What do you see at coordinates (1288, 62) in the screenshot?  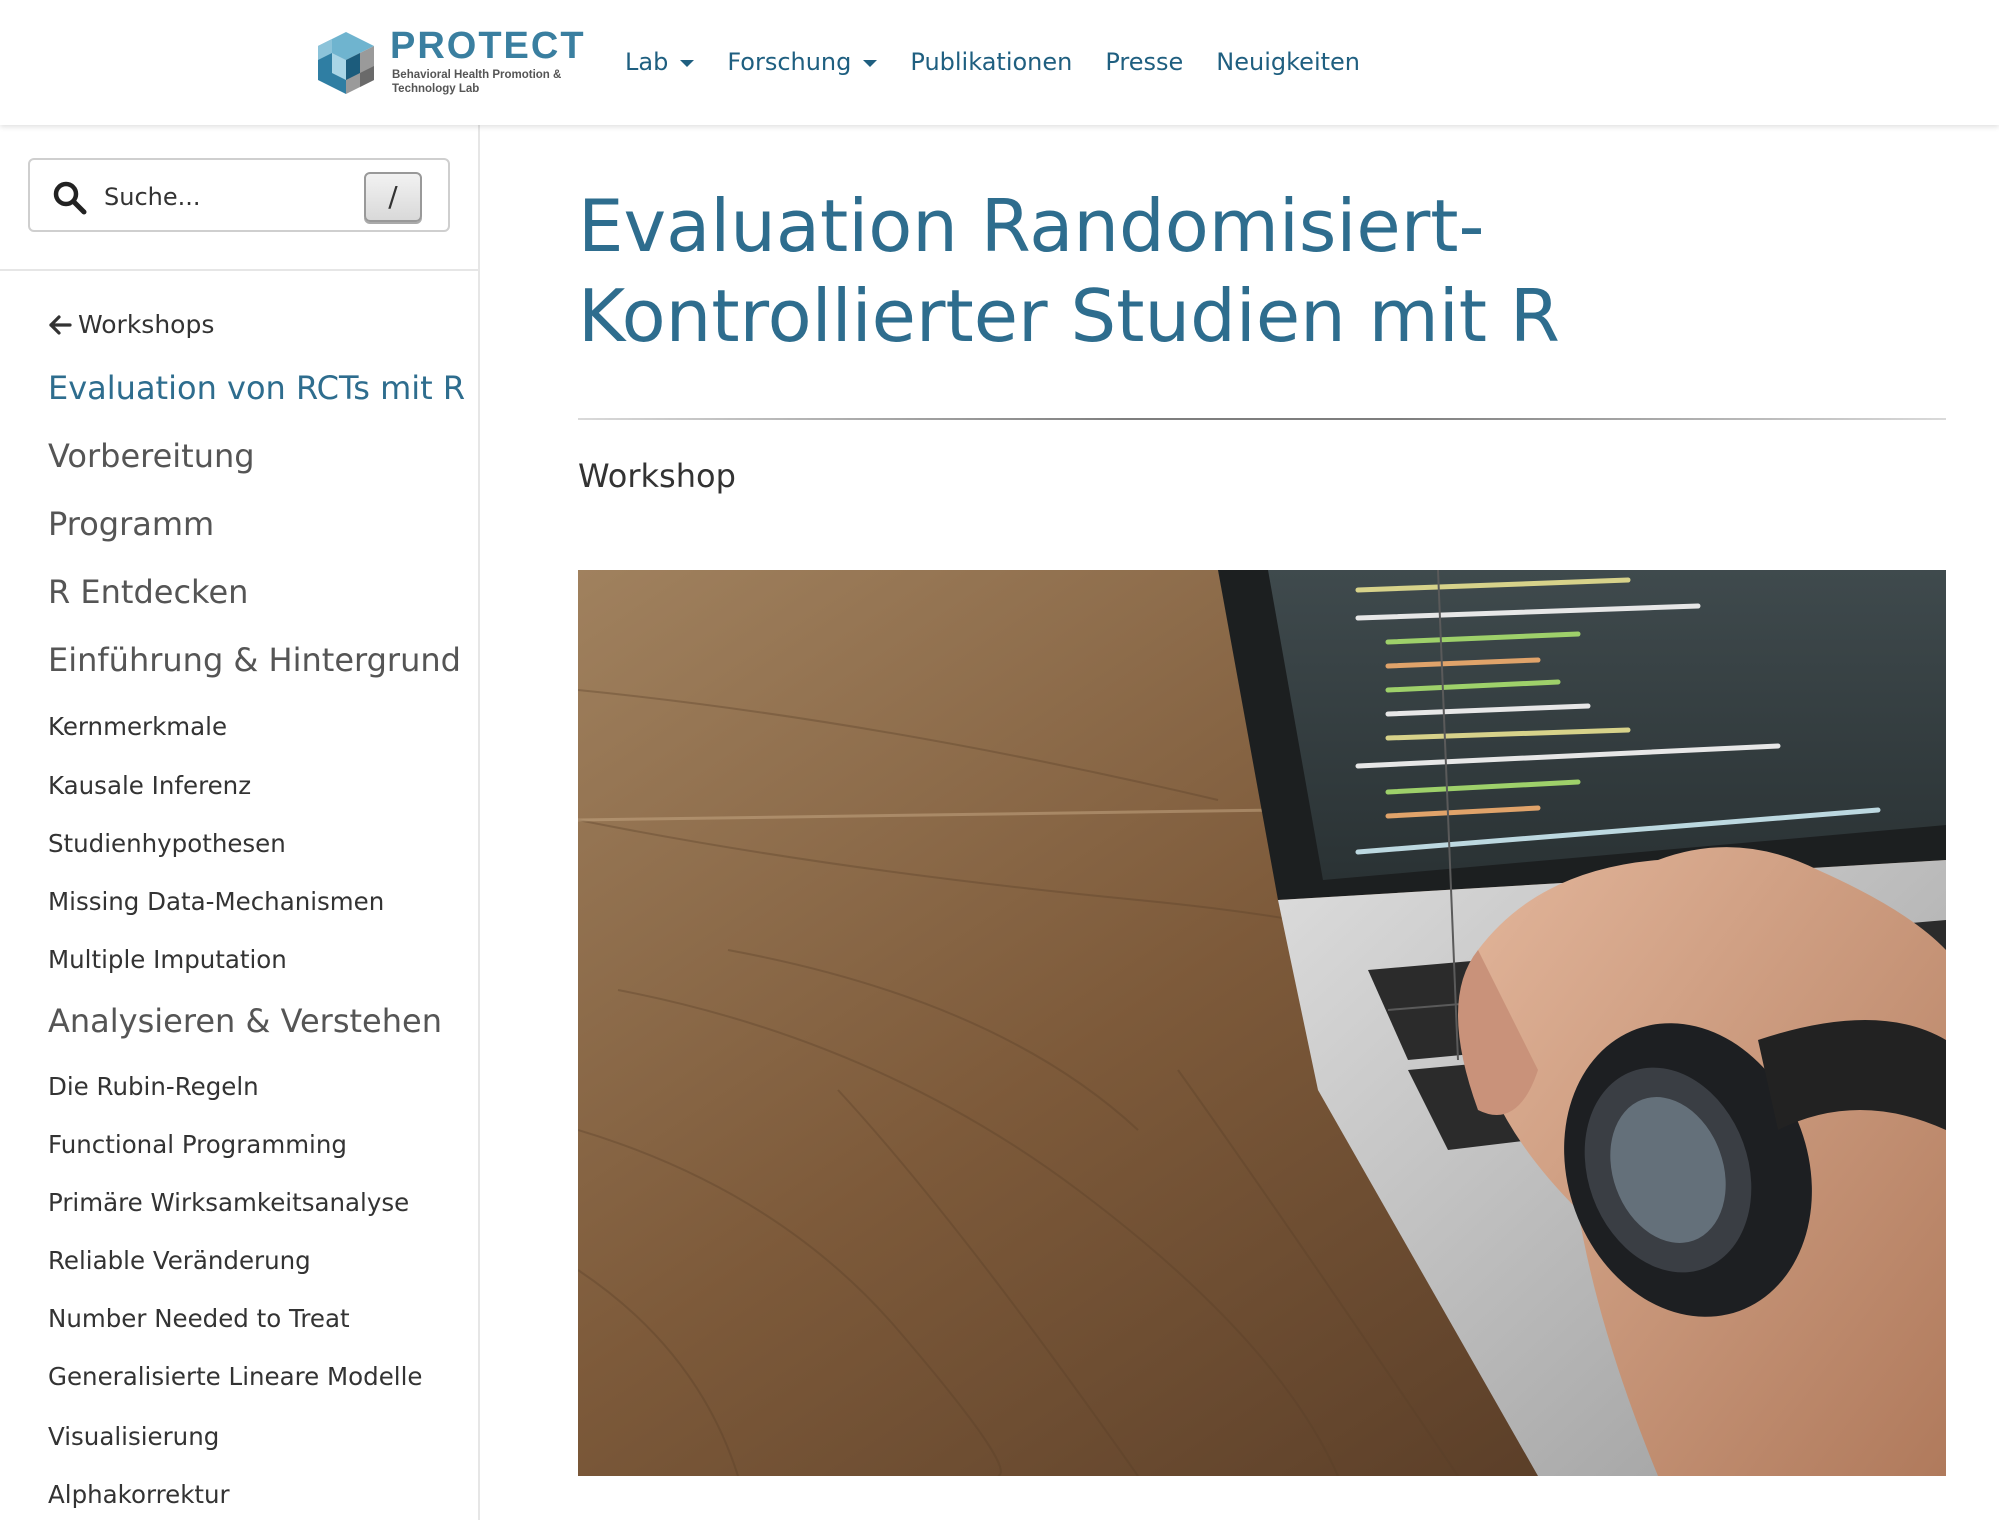 I see `nav-neuigkeiten: Neuigkeiten` at bounding box center [1288, 62].